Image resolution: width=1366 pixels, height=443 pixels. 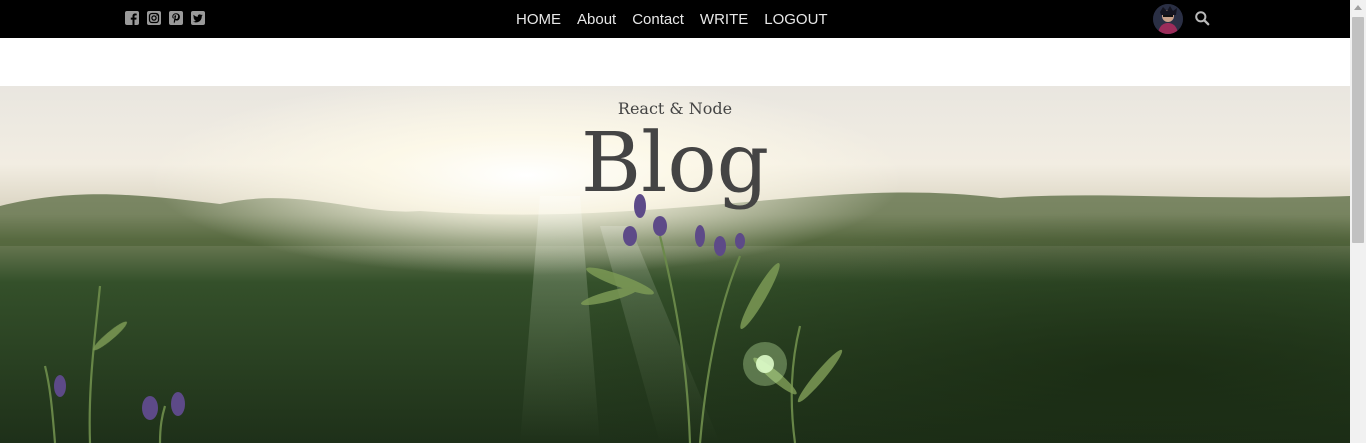 I want to click on nav-item-logout: LOGOUT, so click(x=795, y=19).